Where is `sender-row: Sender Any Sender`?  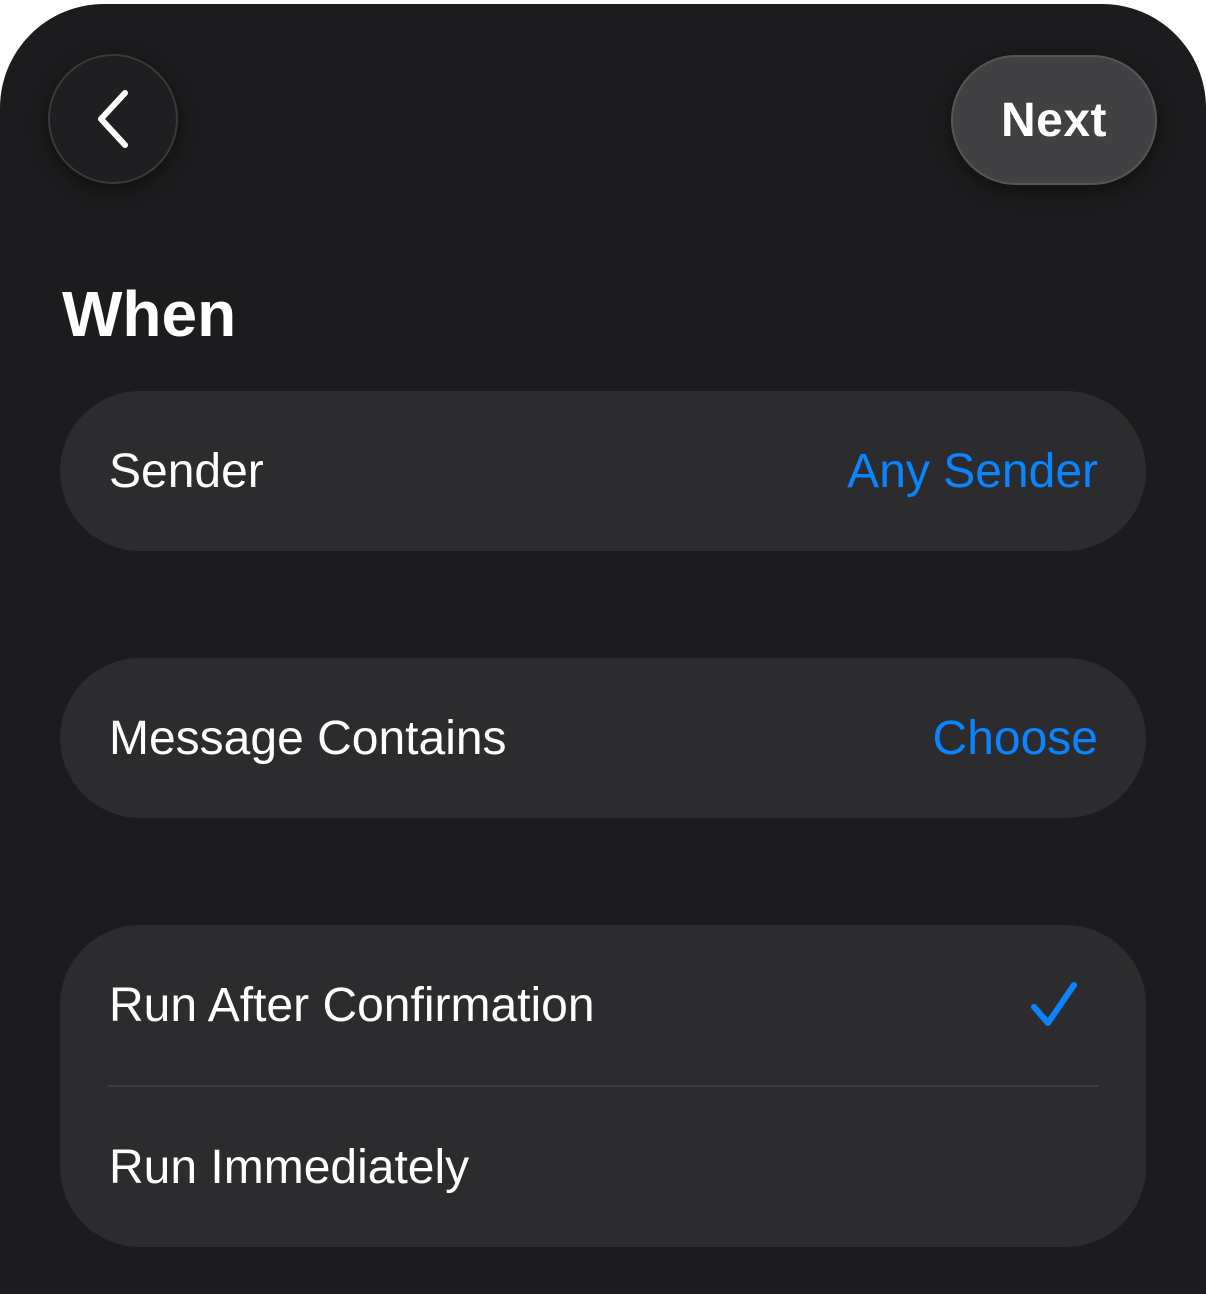
sender-row: Sender Any Sender is located at coordinates (603, 471).